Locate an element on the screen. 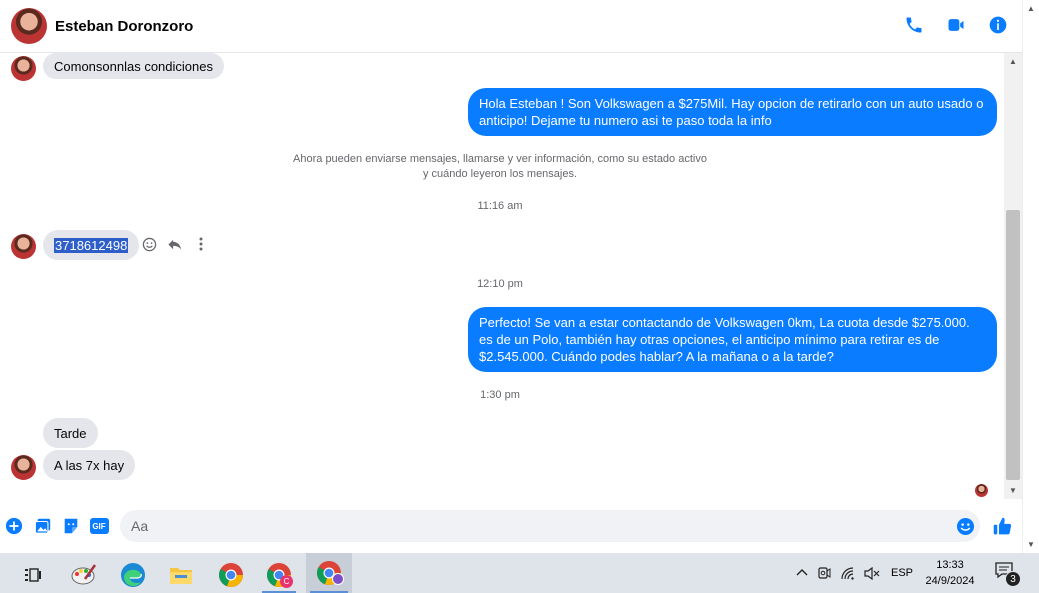  paint-app-icon is located at coordinates (84, 575).